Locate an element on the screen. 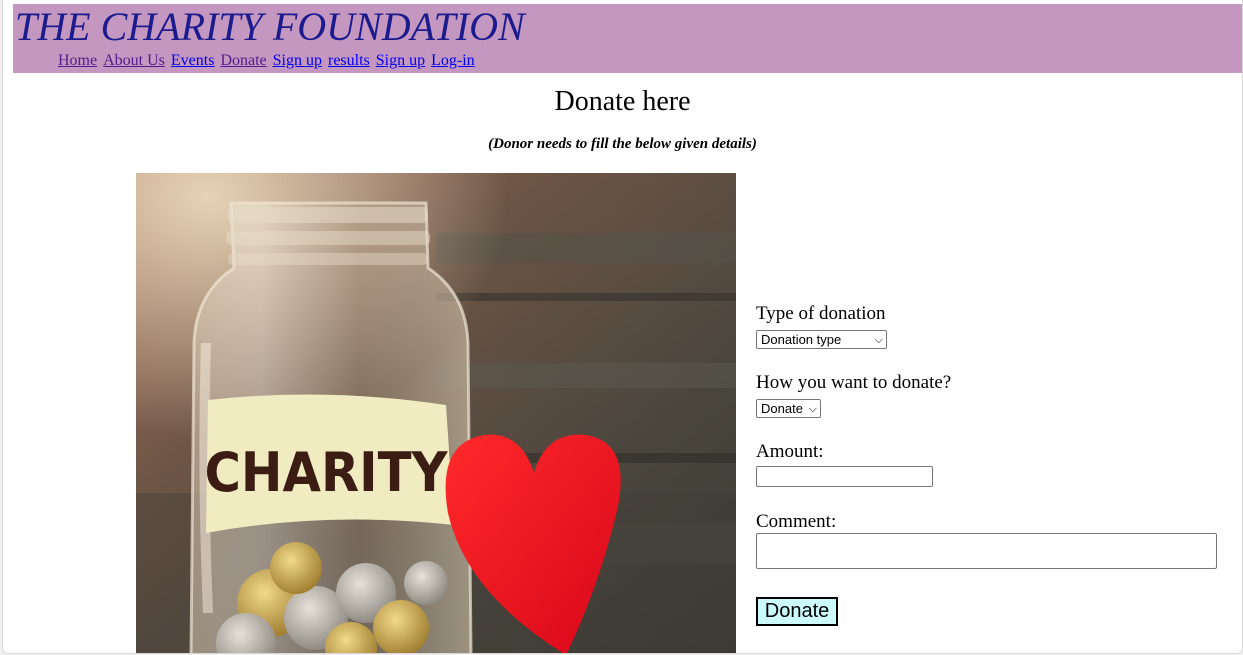  comment-label: Comment: is located at coordinates (796, 521).